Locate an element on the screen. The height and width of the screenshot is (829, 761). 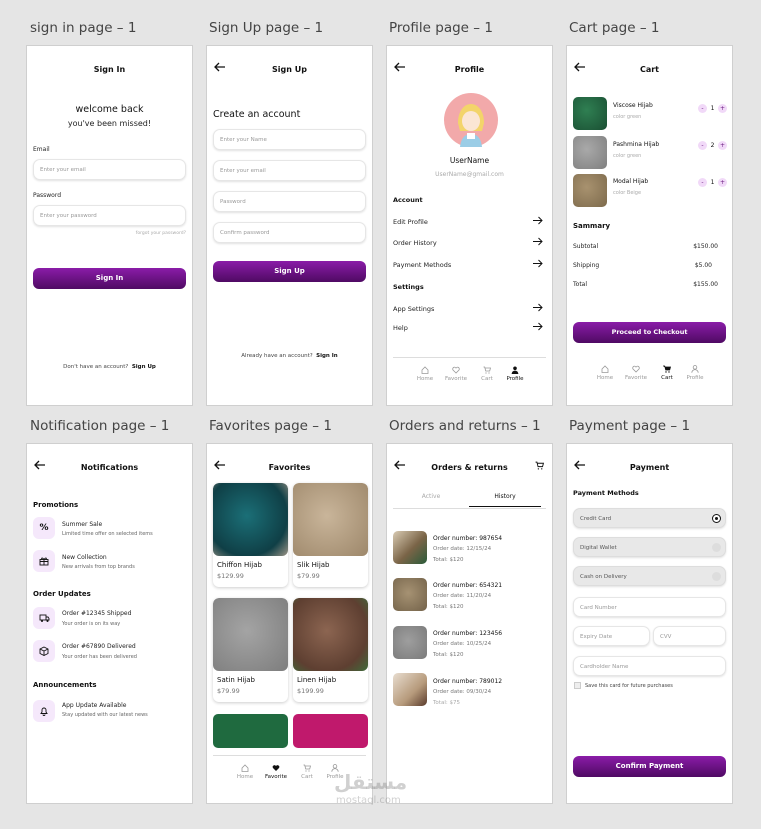
signin-link: Sign In is located at coordinates (327, 356).